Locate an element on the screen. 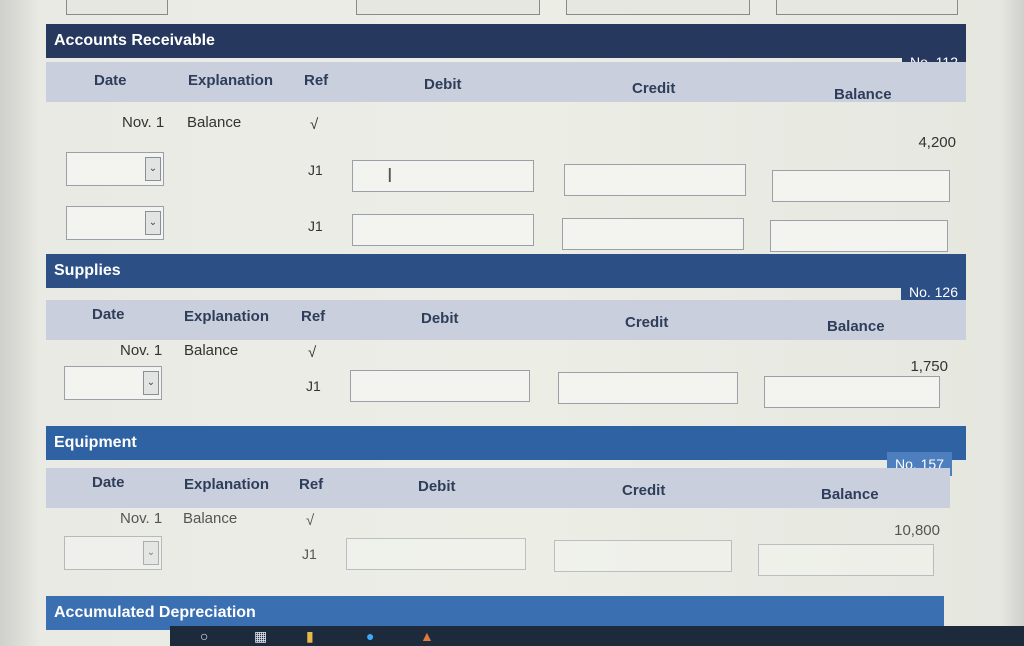 This screenshot has height=646, width=1024. app-icon: ▲ is located at coordinates (427, 636).